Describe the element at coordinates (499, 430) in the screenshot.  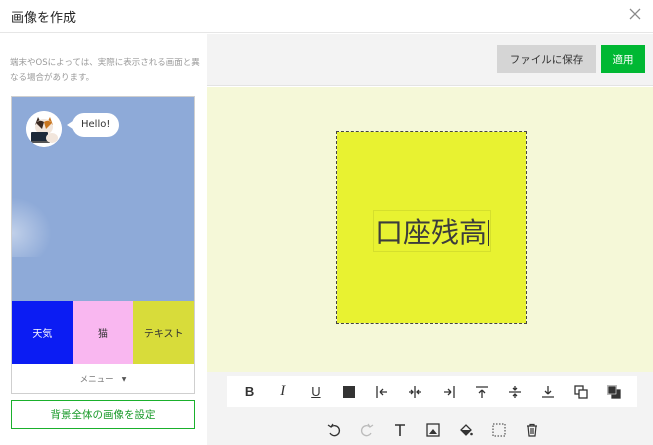
I see `transparency-icon` at that location.